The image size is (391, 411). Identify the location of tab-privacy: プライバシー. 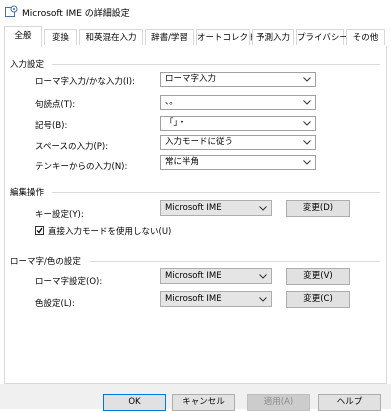
(322, 37).